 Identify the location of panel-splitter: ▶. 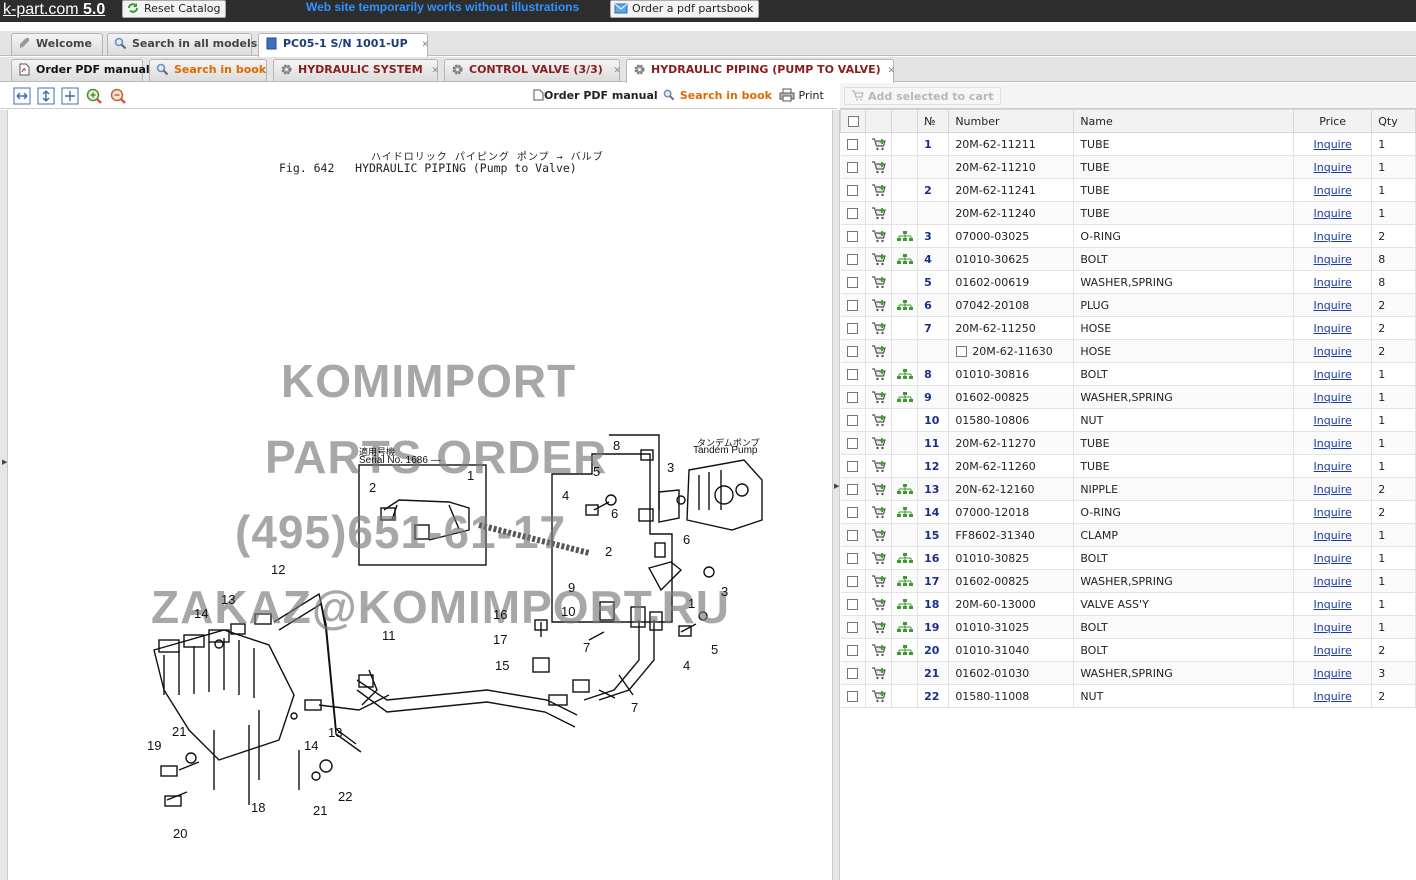
(836, 495).